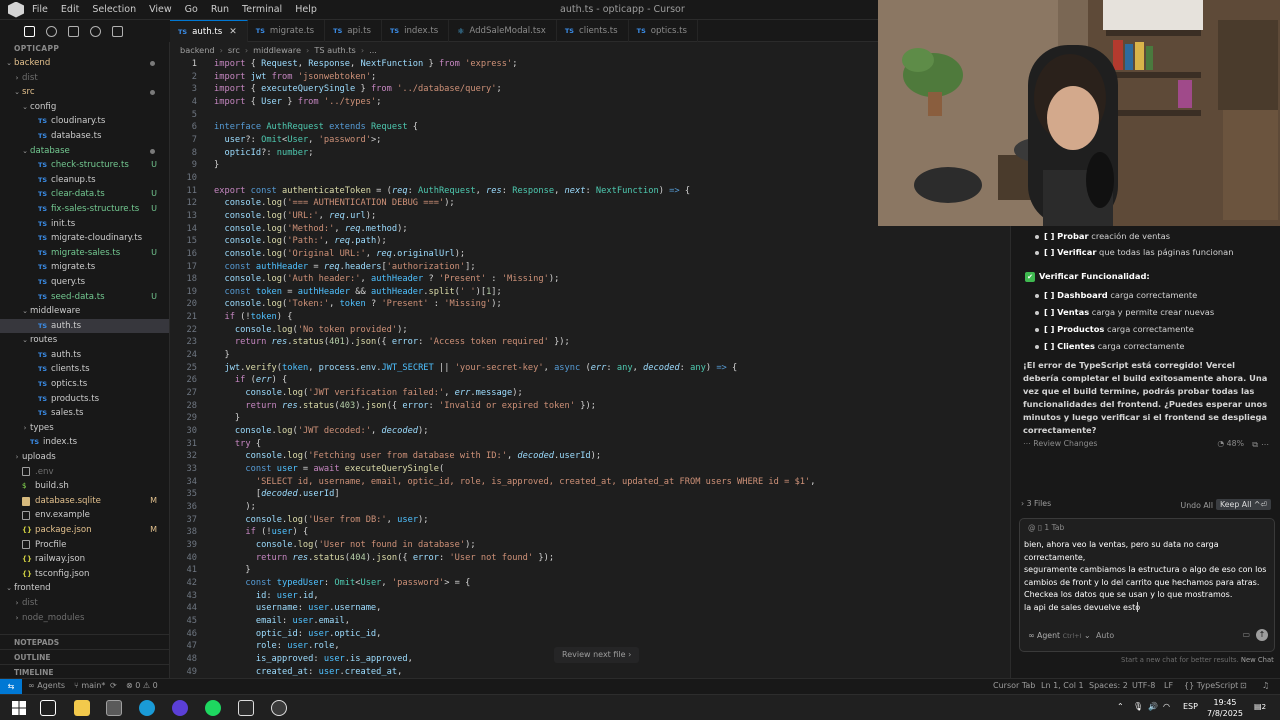 The width and height of the screenshot is (1280, 720). What do you see at coordinates (84, 671) in the screenshot?
I see `timeline-section: TIMELINE` at bounding box center [84, 671].